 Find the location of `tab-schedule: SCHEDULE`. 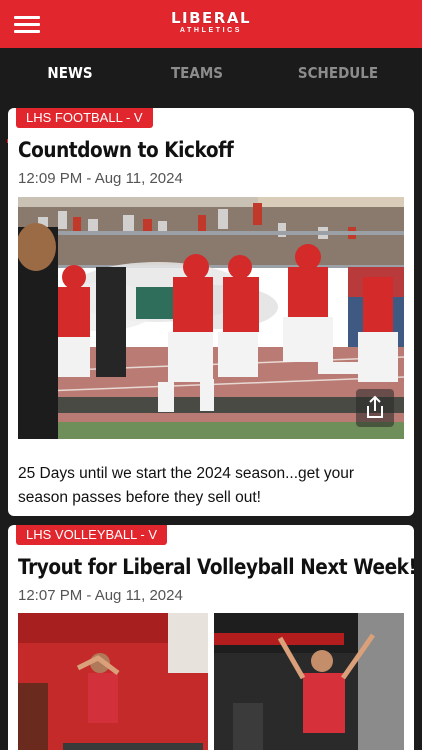

tab-schedule: SCHEDULE is located at coordinates (338, 73).